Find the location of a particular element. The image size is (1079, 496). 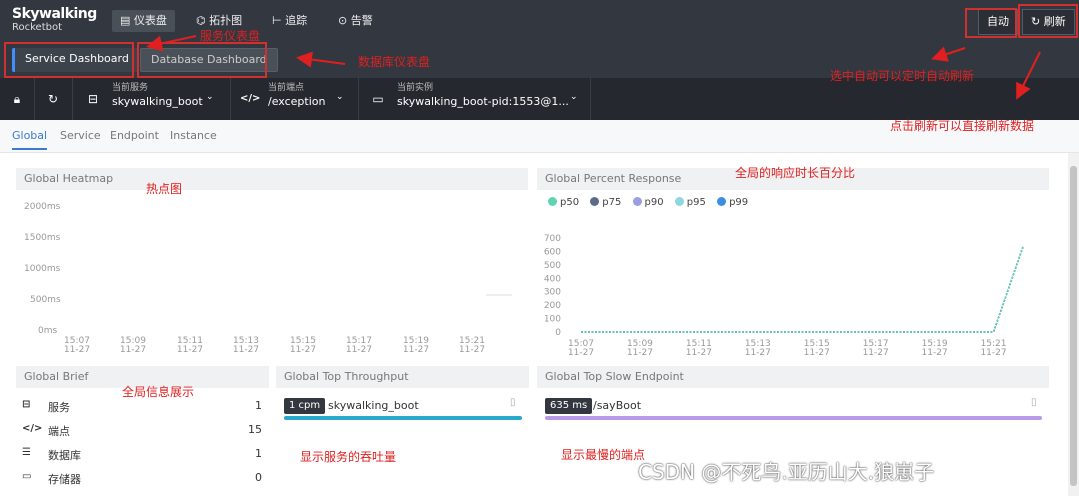

watermark: CSDN @不死鸟.亚历山大.狼崽子 is located at coordinates (786, 472).